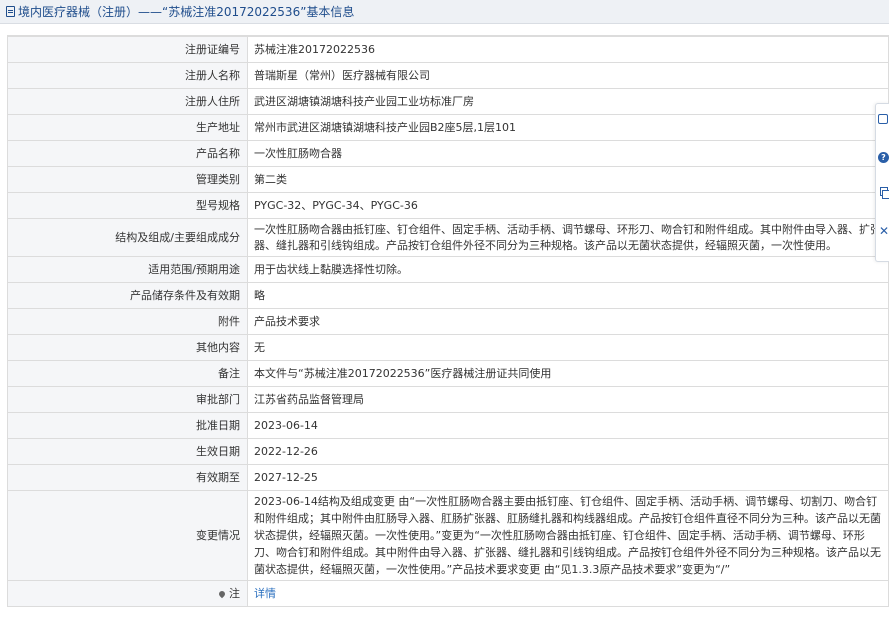 This screenshot has height=618, width=889. Describe the element at coordinates (127, 451) in the screenshot. I see `row-label: 生效日期` at that location.